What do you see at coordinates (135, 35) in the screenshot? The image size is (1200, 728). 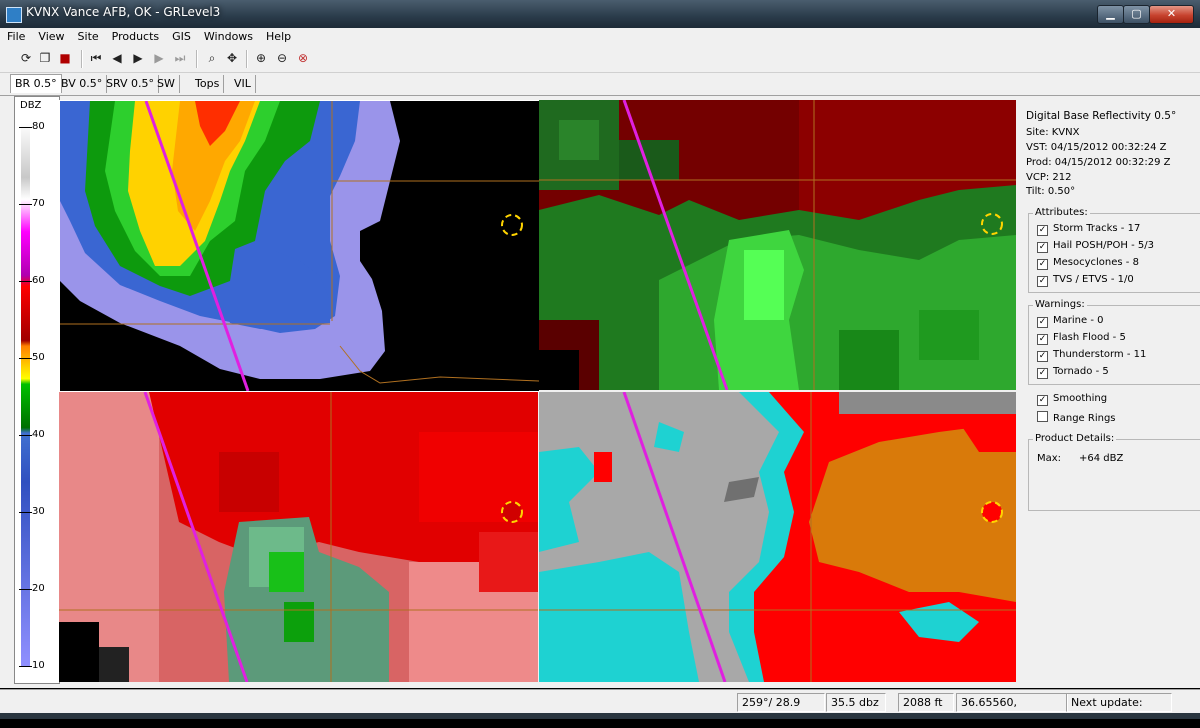 I see `menu-products: Products` at bounding box center [135, 35].